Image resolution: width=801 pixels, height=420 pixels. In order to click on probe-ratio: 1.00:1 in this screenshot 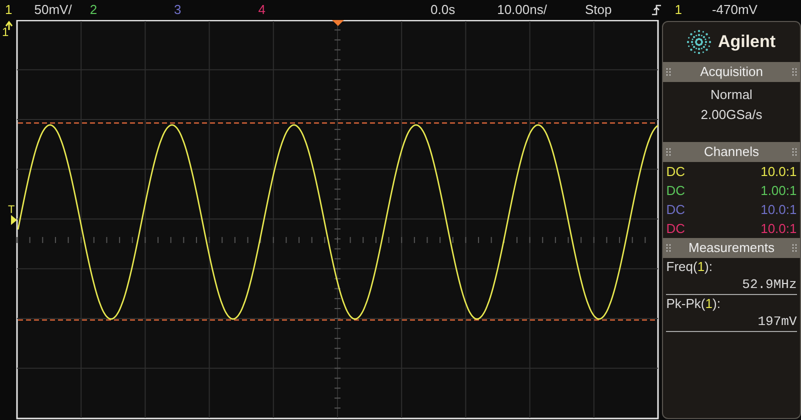, I will do `click(778, 191)`.